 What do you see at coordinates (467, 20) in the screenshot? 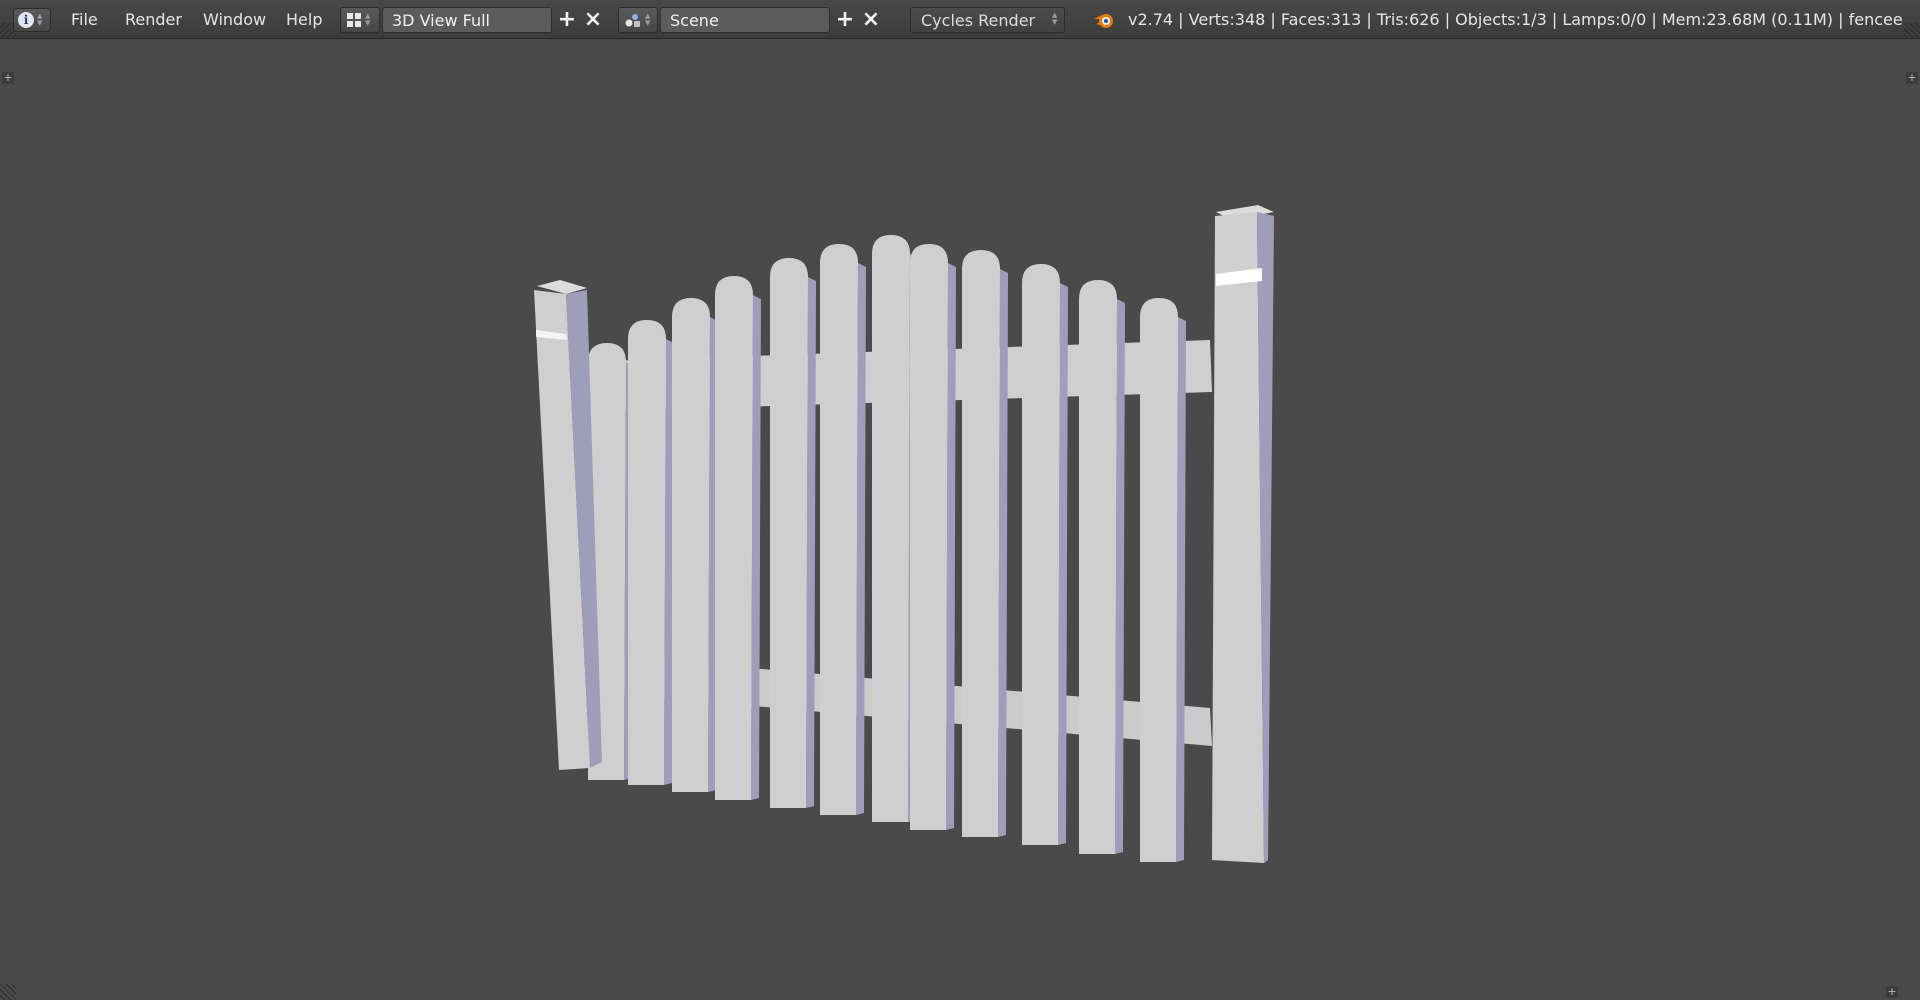
I see `screen-layout-name-field: 3D View Full` at bounding box center [467, 20].